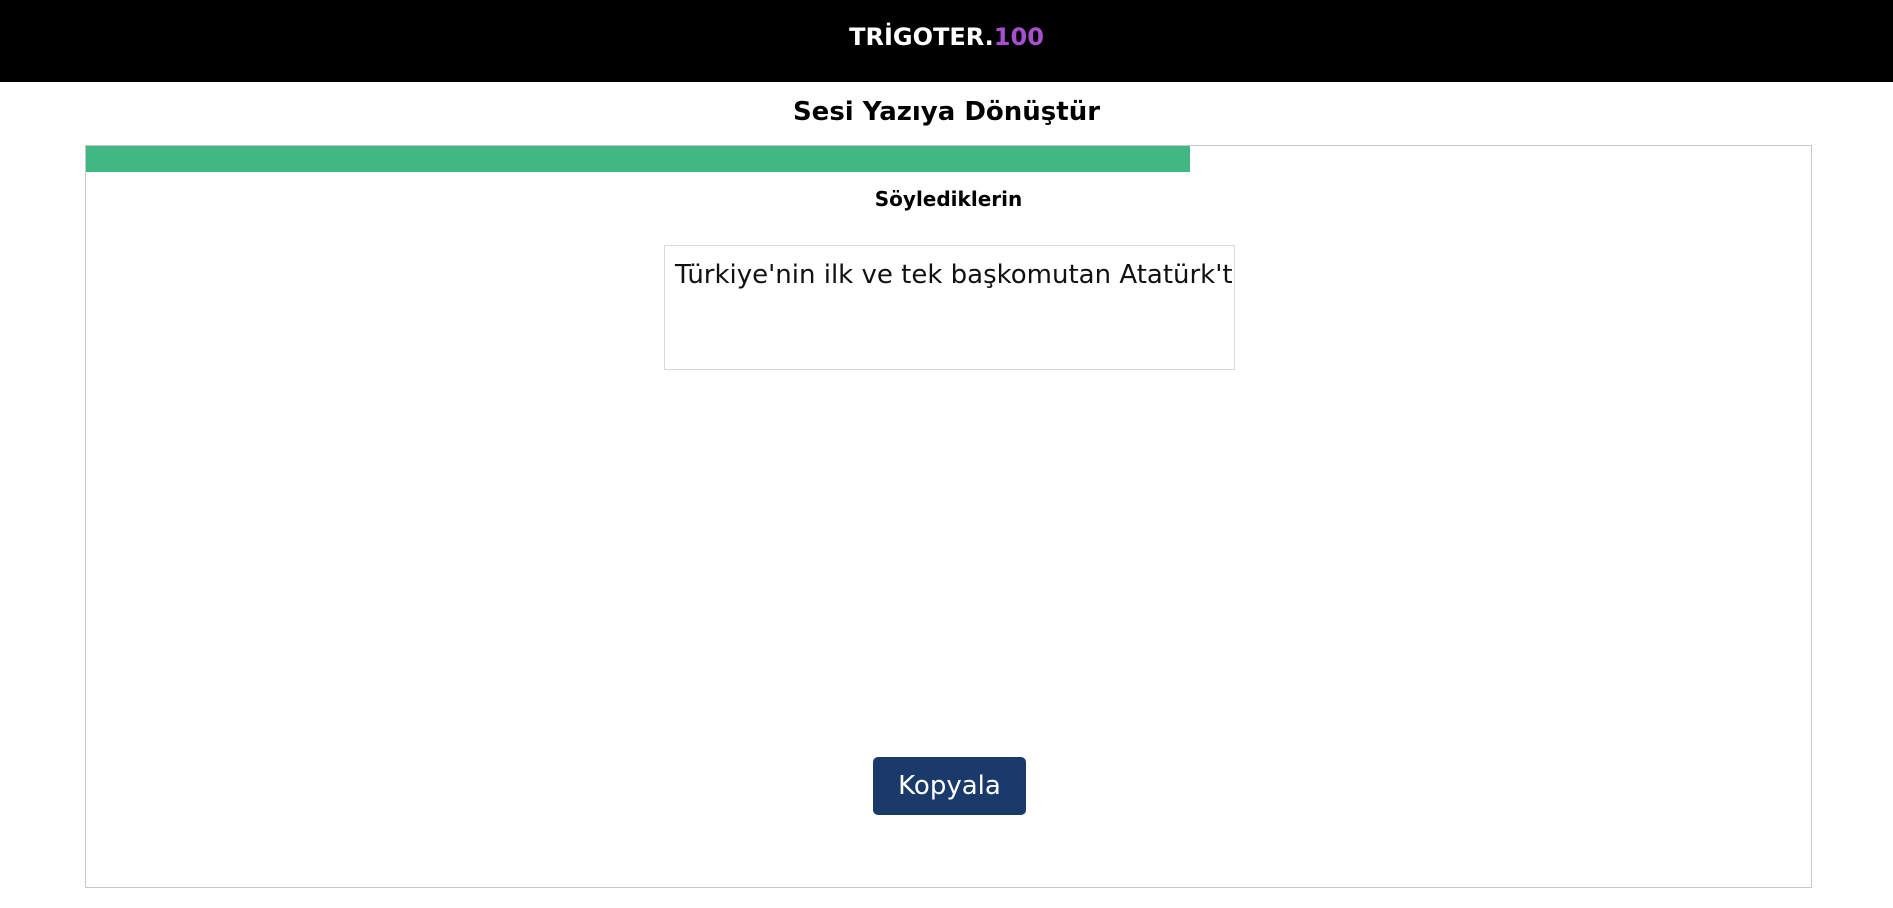 The height and width of the screenshot is (908, 1893). I want to click on copy-button: Kopyala, so click(949, 786).